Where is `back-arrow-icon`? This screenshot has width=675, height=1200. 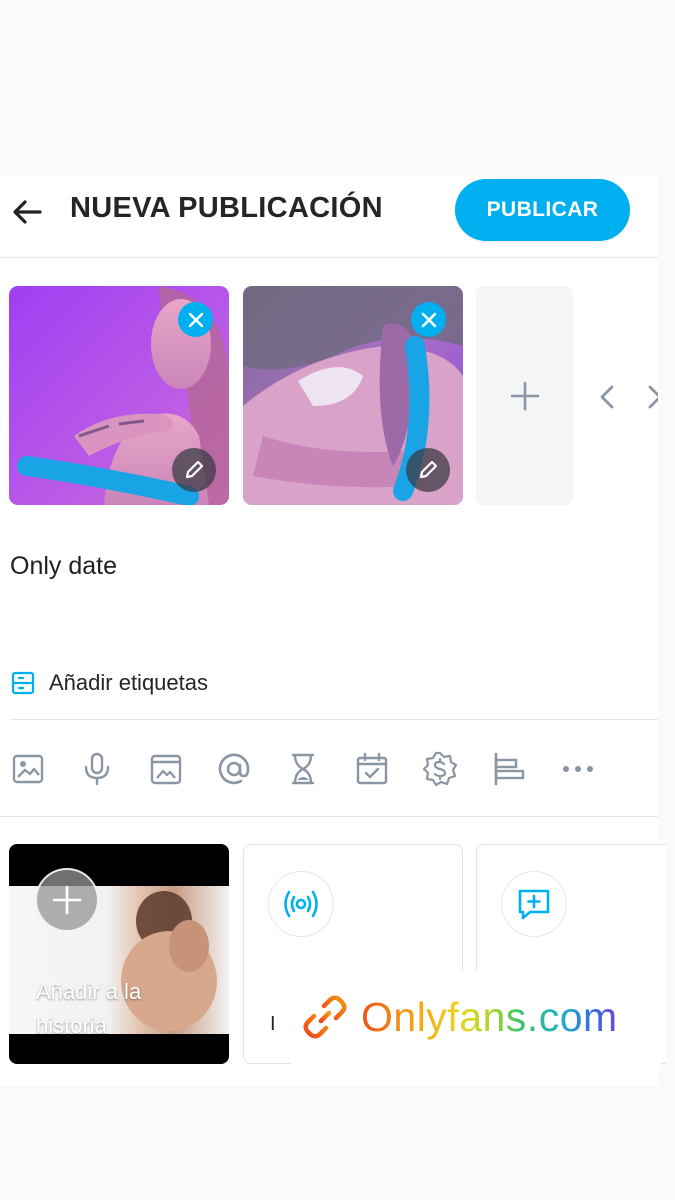 back-arrow-icon is located at coordinates (28, 212).